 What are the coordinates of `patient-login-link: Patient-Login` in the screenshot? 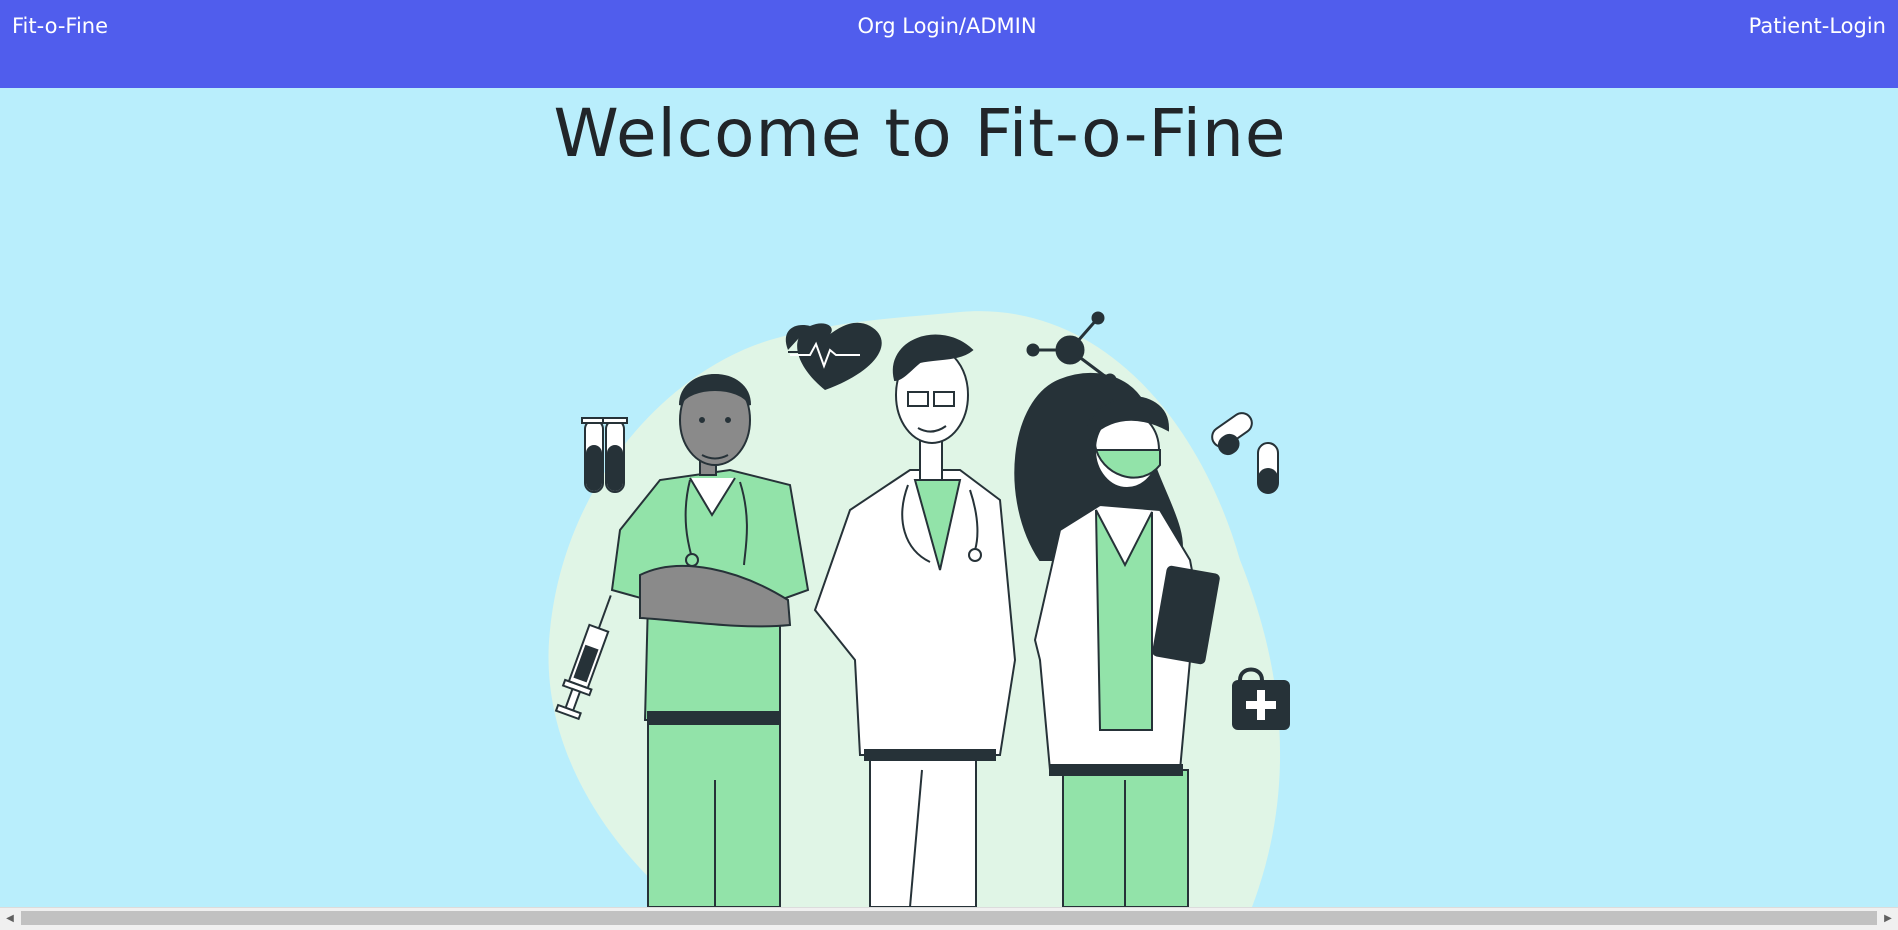 It's located at (1817, 26).